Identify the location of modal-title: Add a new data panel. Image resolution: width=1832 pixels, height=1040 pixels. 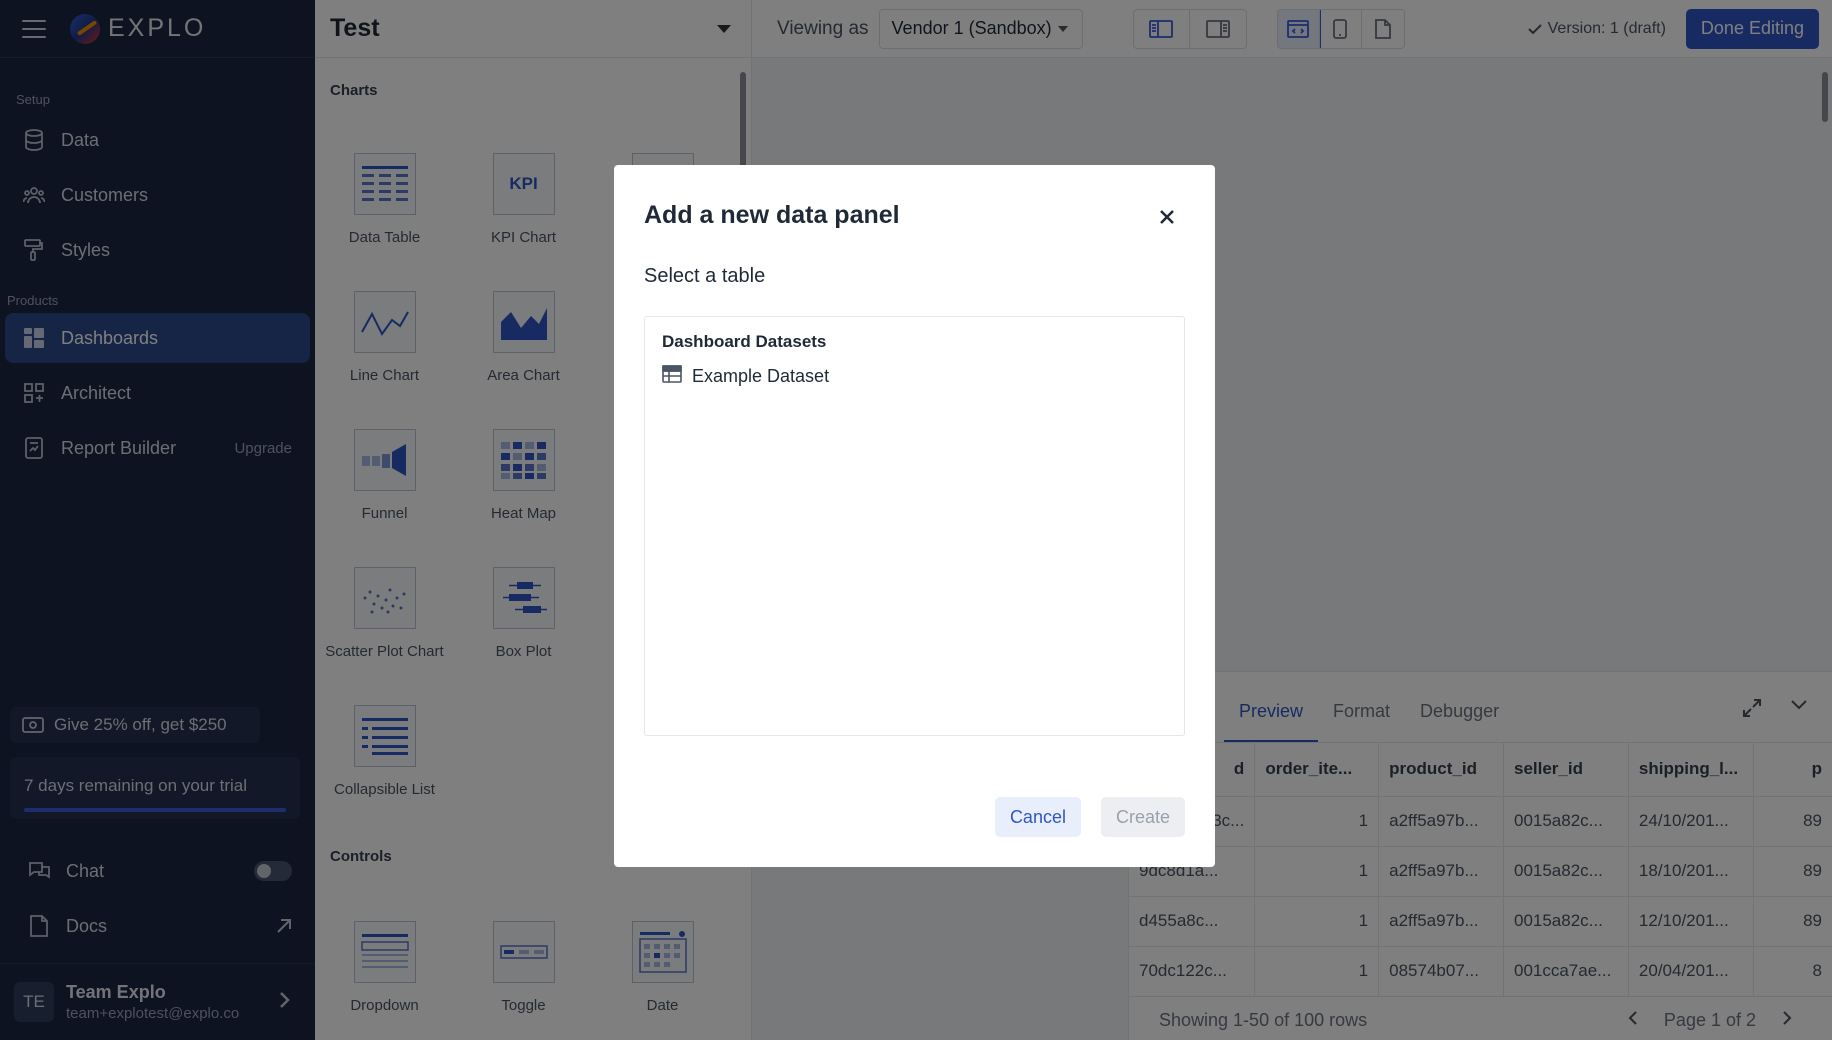
(772, 215).